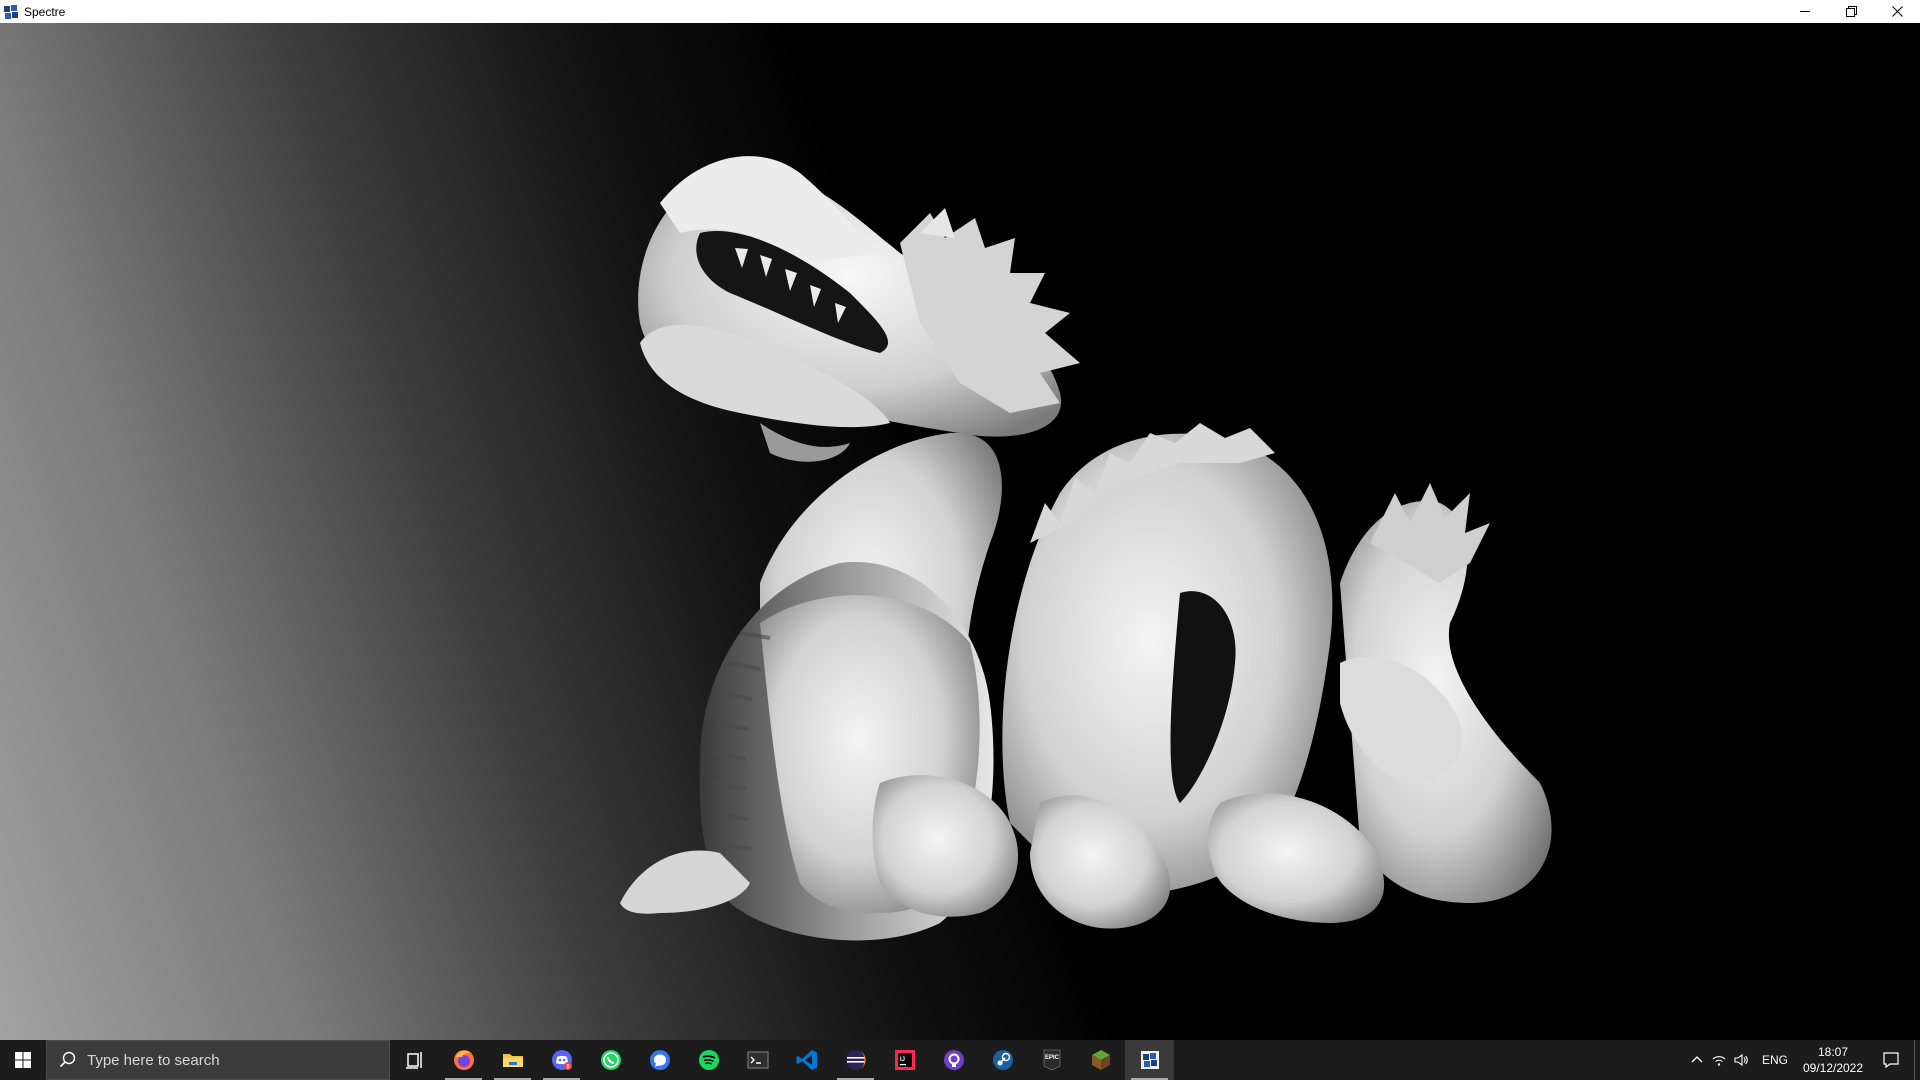 This screenshot has height=1080, width=1920. I want to click on minimize-icon, so click(1804, 11).